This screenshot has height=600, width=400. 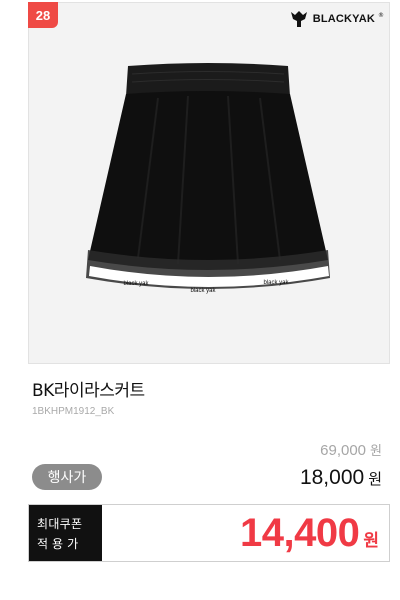 What do you see at coordinates (300, 533) in the screenshot?
I see `coupon-price-value: 14,400` at bounding box center [300, 533].